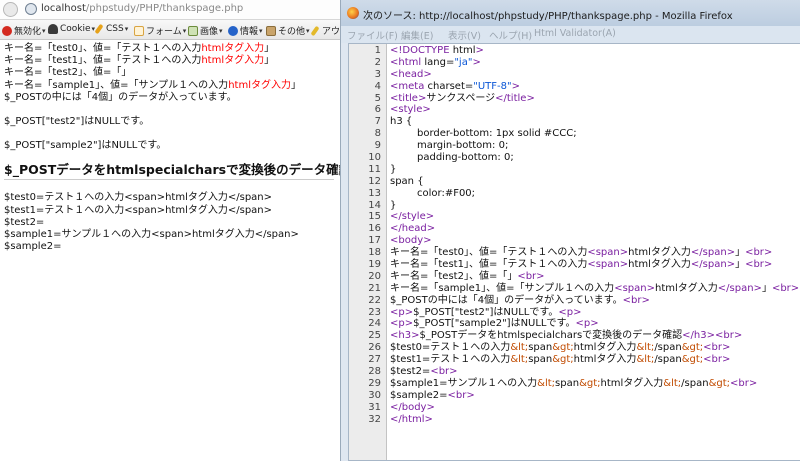  I want to click on info-icon, so click(233, 30).